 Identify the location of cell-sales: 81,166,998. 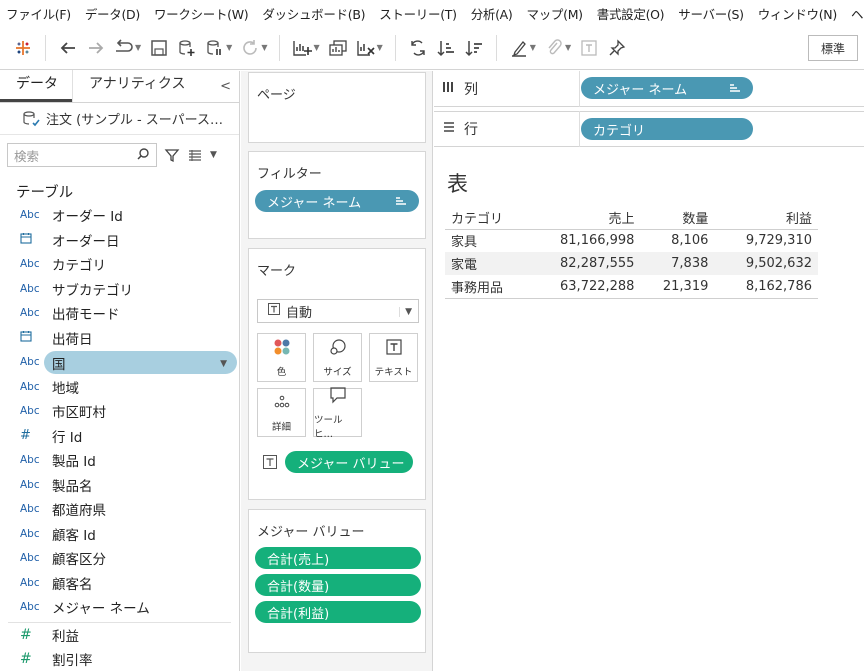
(582, 240).